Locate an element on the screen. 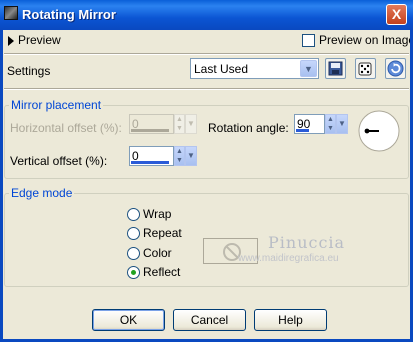 This screenshot has height=342, width=413. edge-reflect-label: Reflect is located at coordinates (161, 272).